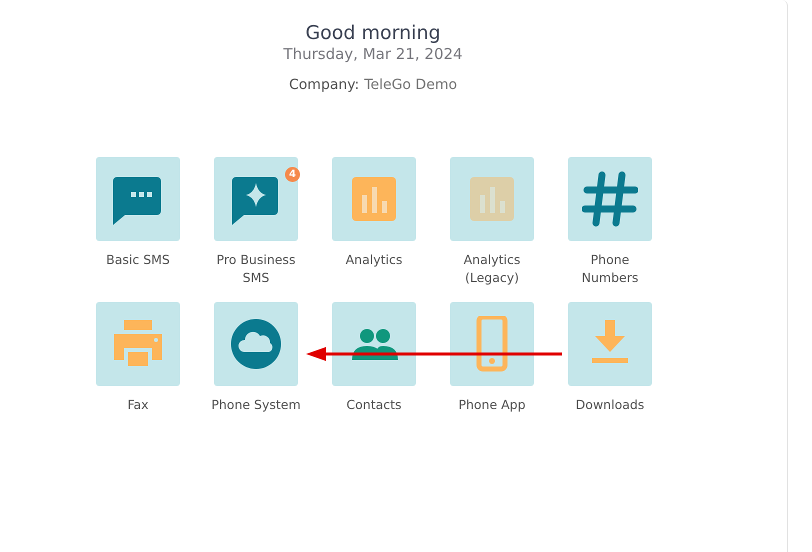 This screenshot has width=812, height=552. What do you see at coordinates (492, 269) in the screenshot?
I see `app-label: Analytics (Legacy)` at bounding box center [492, 269].